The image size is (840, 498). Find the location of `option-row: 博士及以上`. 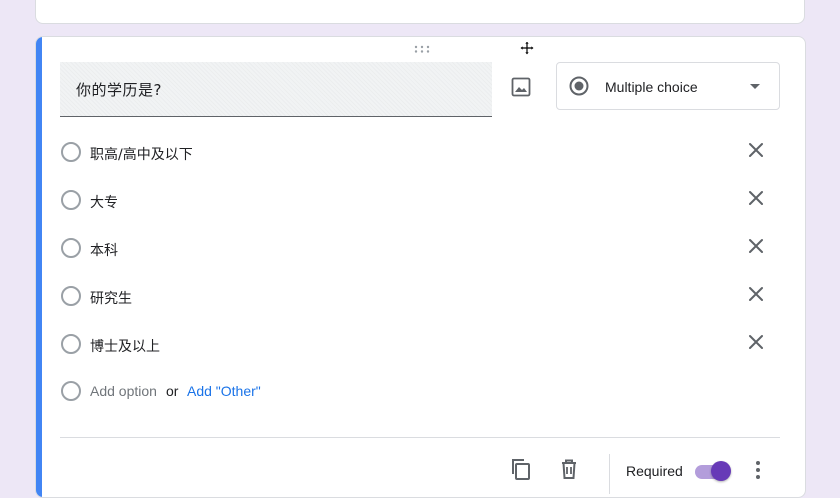

option-row: 博士及以上 is located at coordinates (420, 345).